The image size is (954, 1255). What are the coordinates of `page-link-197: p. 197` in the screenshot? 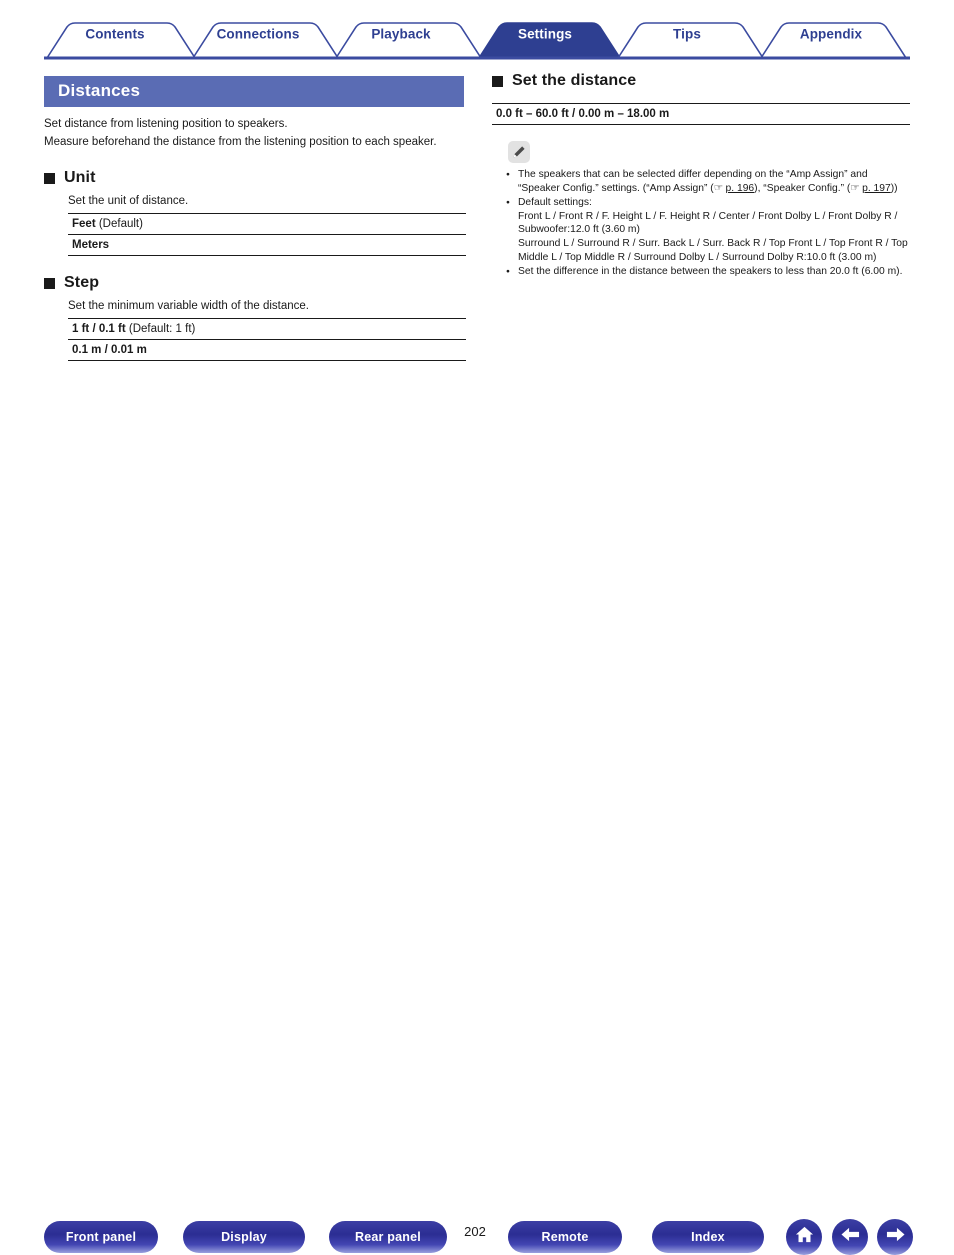 It's located at (876, 188).